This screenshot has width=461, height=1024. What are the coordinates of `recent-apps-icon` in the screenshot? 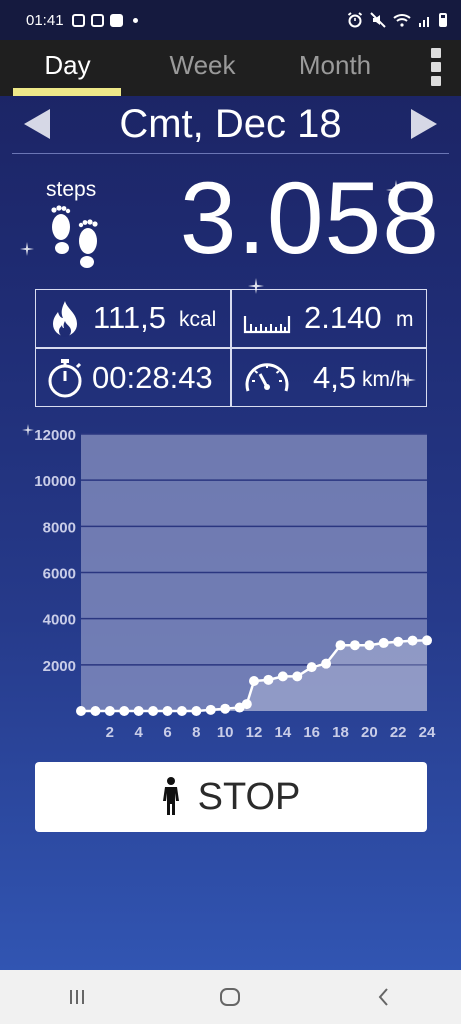 It's located at (76, 997).